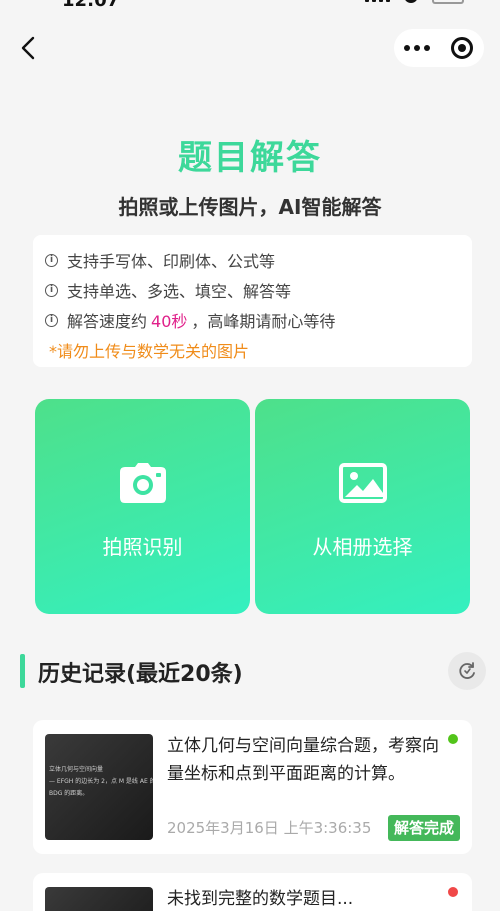 The width and height of the screenshot is (500, 911). What do you see at coordinates (448, 2) in the screenshot?
I see `battery-icon` at bounding box center [448, 2].